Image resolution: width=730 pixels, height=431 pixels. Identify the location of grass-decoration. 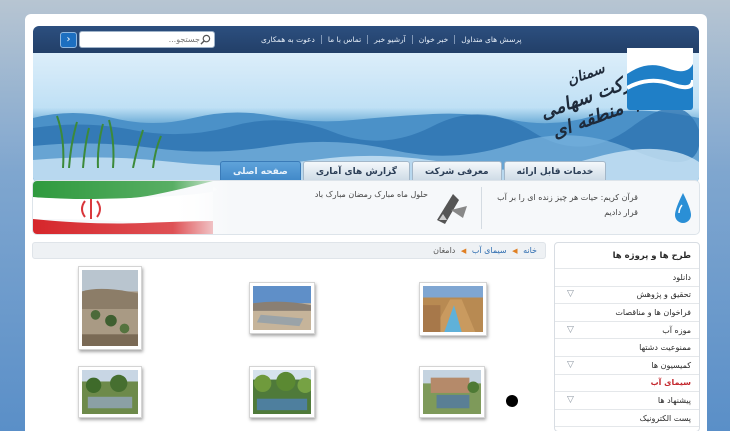
(109, 141).